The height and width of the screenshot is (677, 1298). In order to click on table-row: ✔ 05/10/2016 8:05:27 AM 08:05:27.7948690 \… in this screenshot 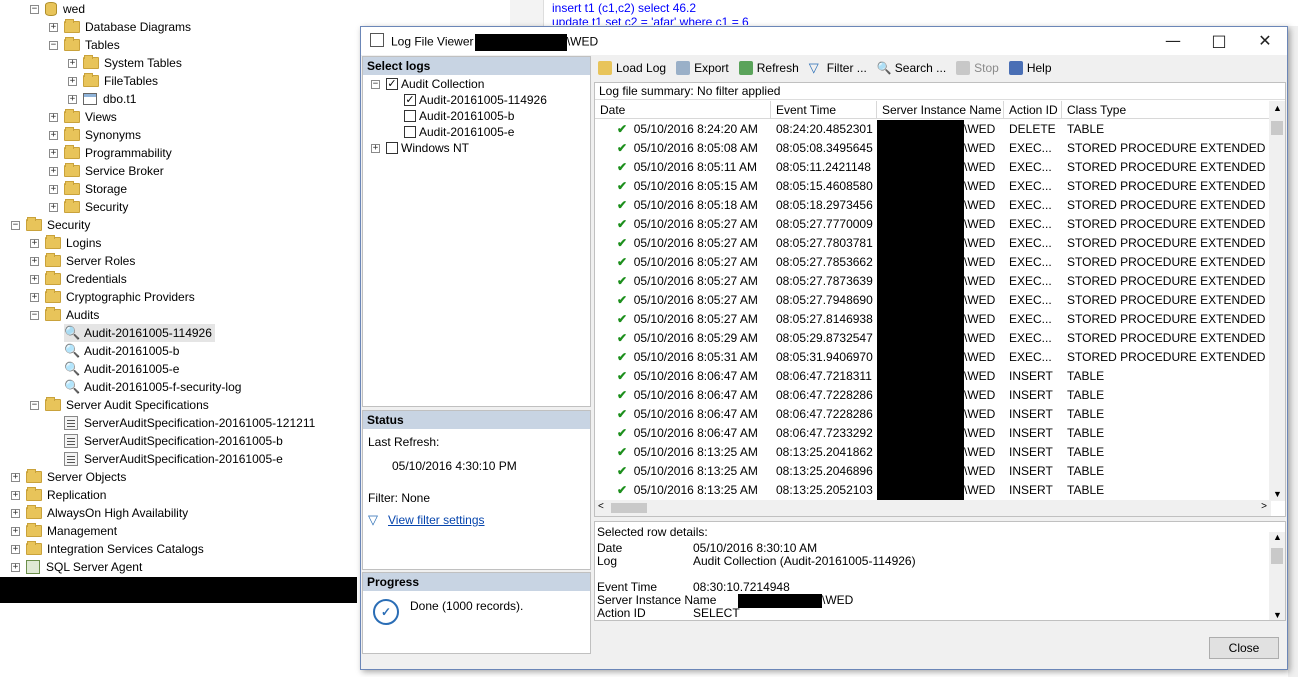, I will do `click(933, 300)`.